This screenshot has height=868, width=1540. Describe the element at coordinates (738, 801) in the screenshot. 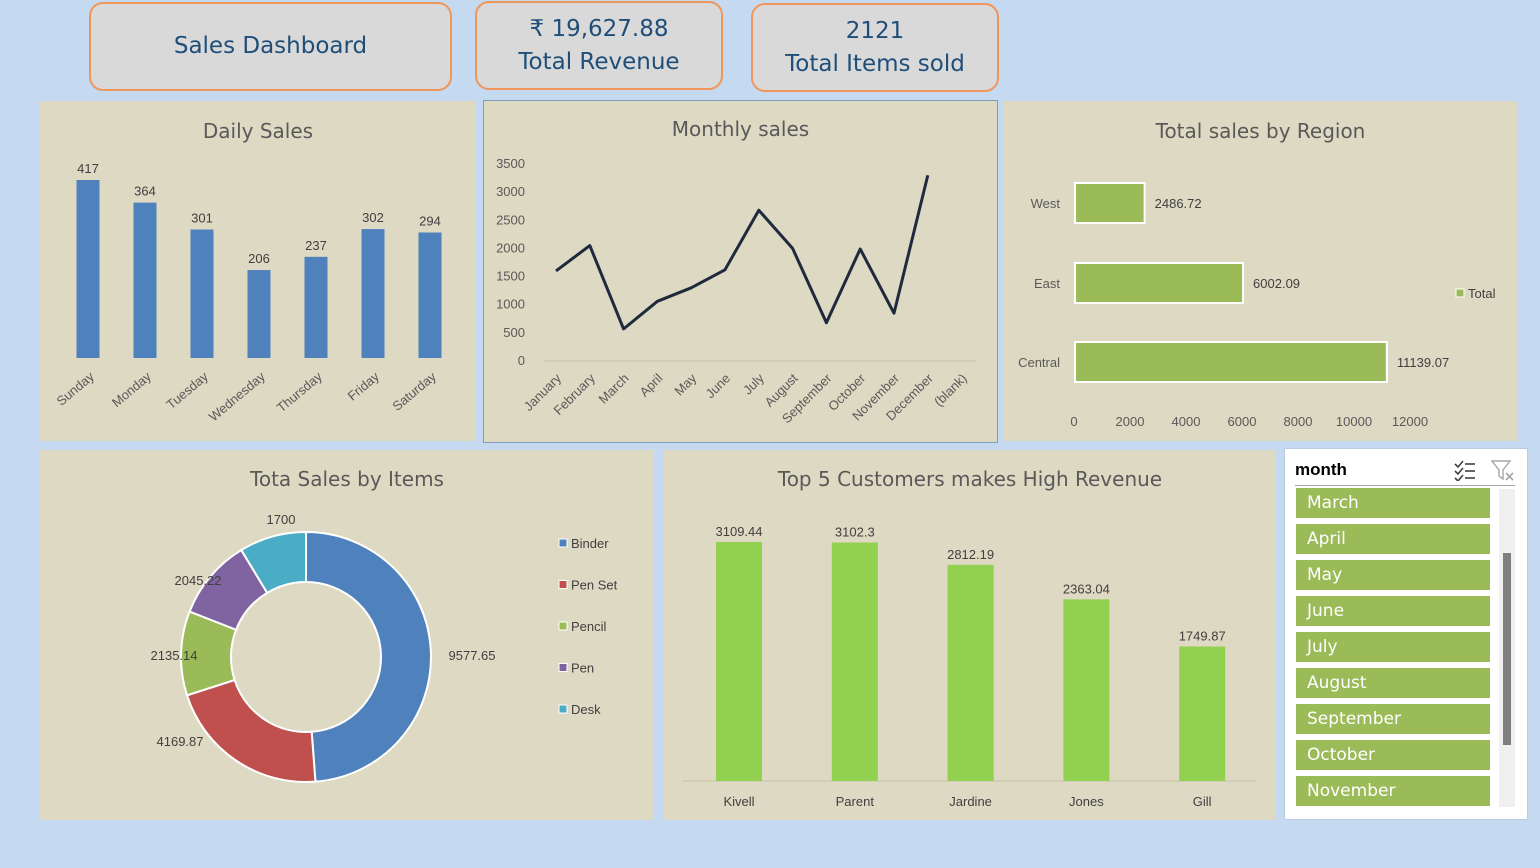

I see `customer-x-tick: Kivell` at that location.